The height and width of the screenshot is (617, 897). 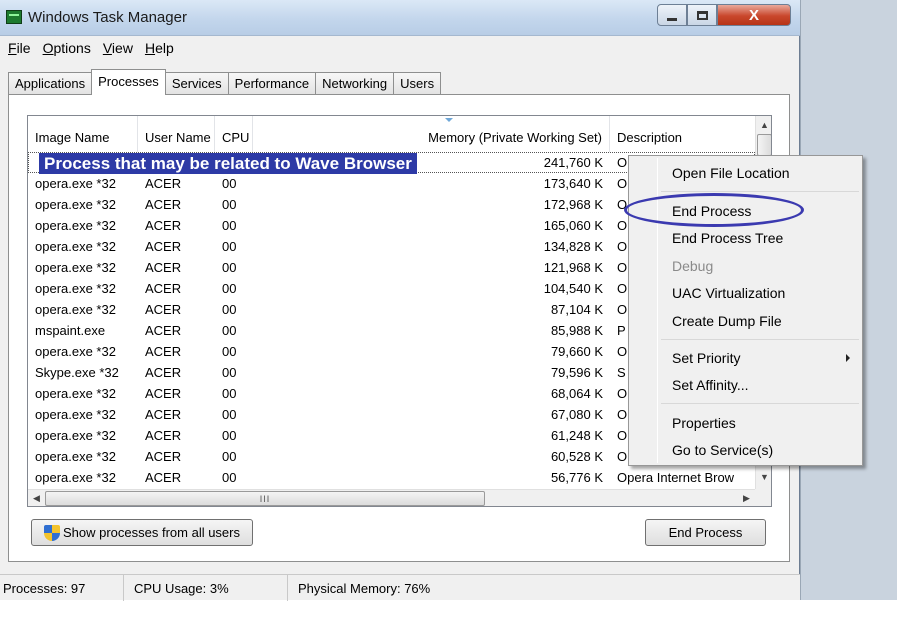 I want to click on ctx-properties: Properties, so click(x=746, y=423).